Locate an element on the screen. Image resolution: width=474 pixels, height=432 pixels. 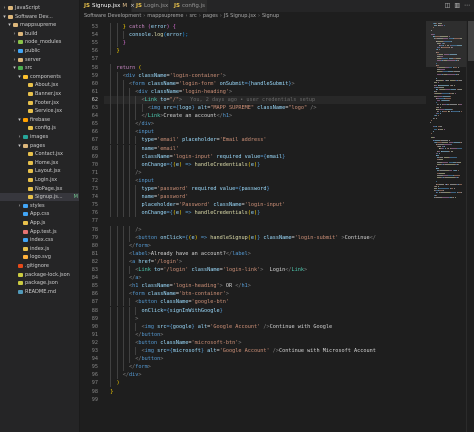
file-item: Login.jsx is located at coordinates (39, 180).